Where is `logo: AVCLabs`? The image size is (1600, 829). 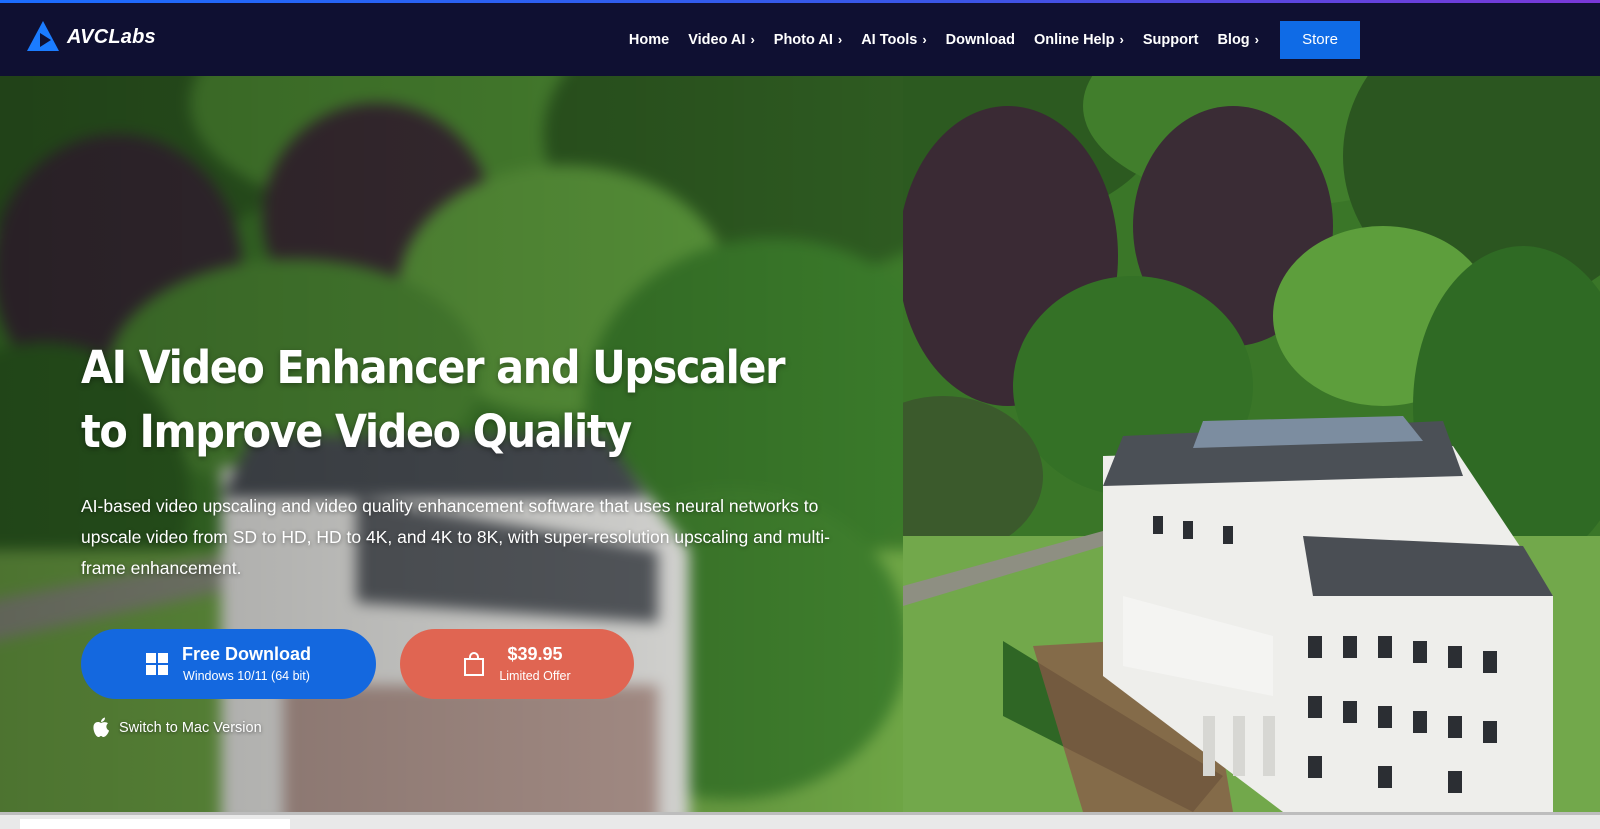 logo: AVCLabs is located at coordinates (90, 37).